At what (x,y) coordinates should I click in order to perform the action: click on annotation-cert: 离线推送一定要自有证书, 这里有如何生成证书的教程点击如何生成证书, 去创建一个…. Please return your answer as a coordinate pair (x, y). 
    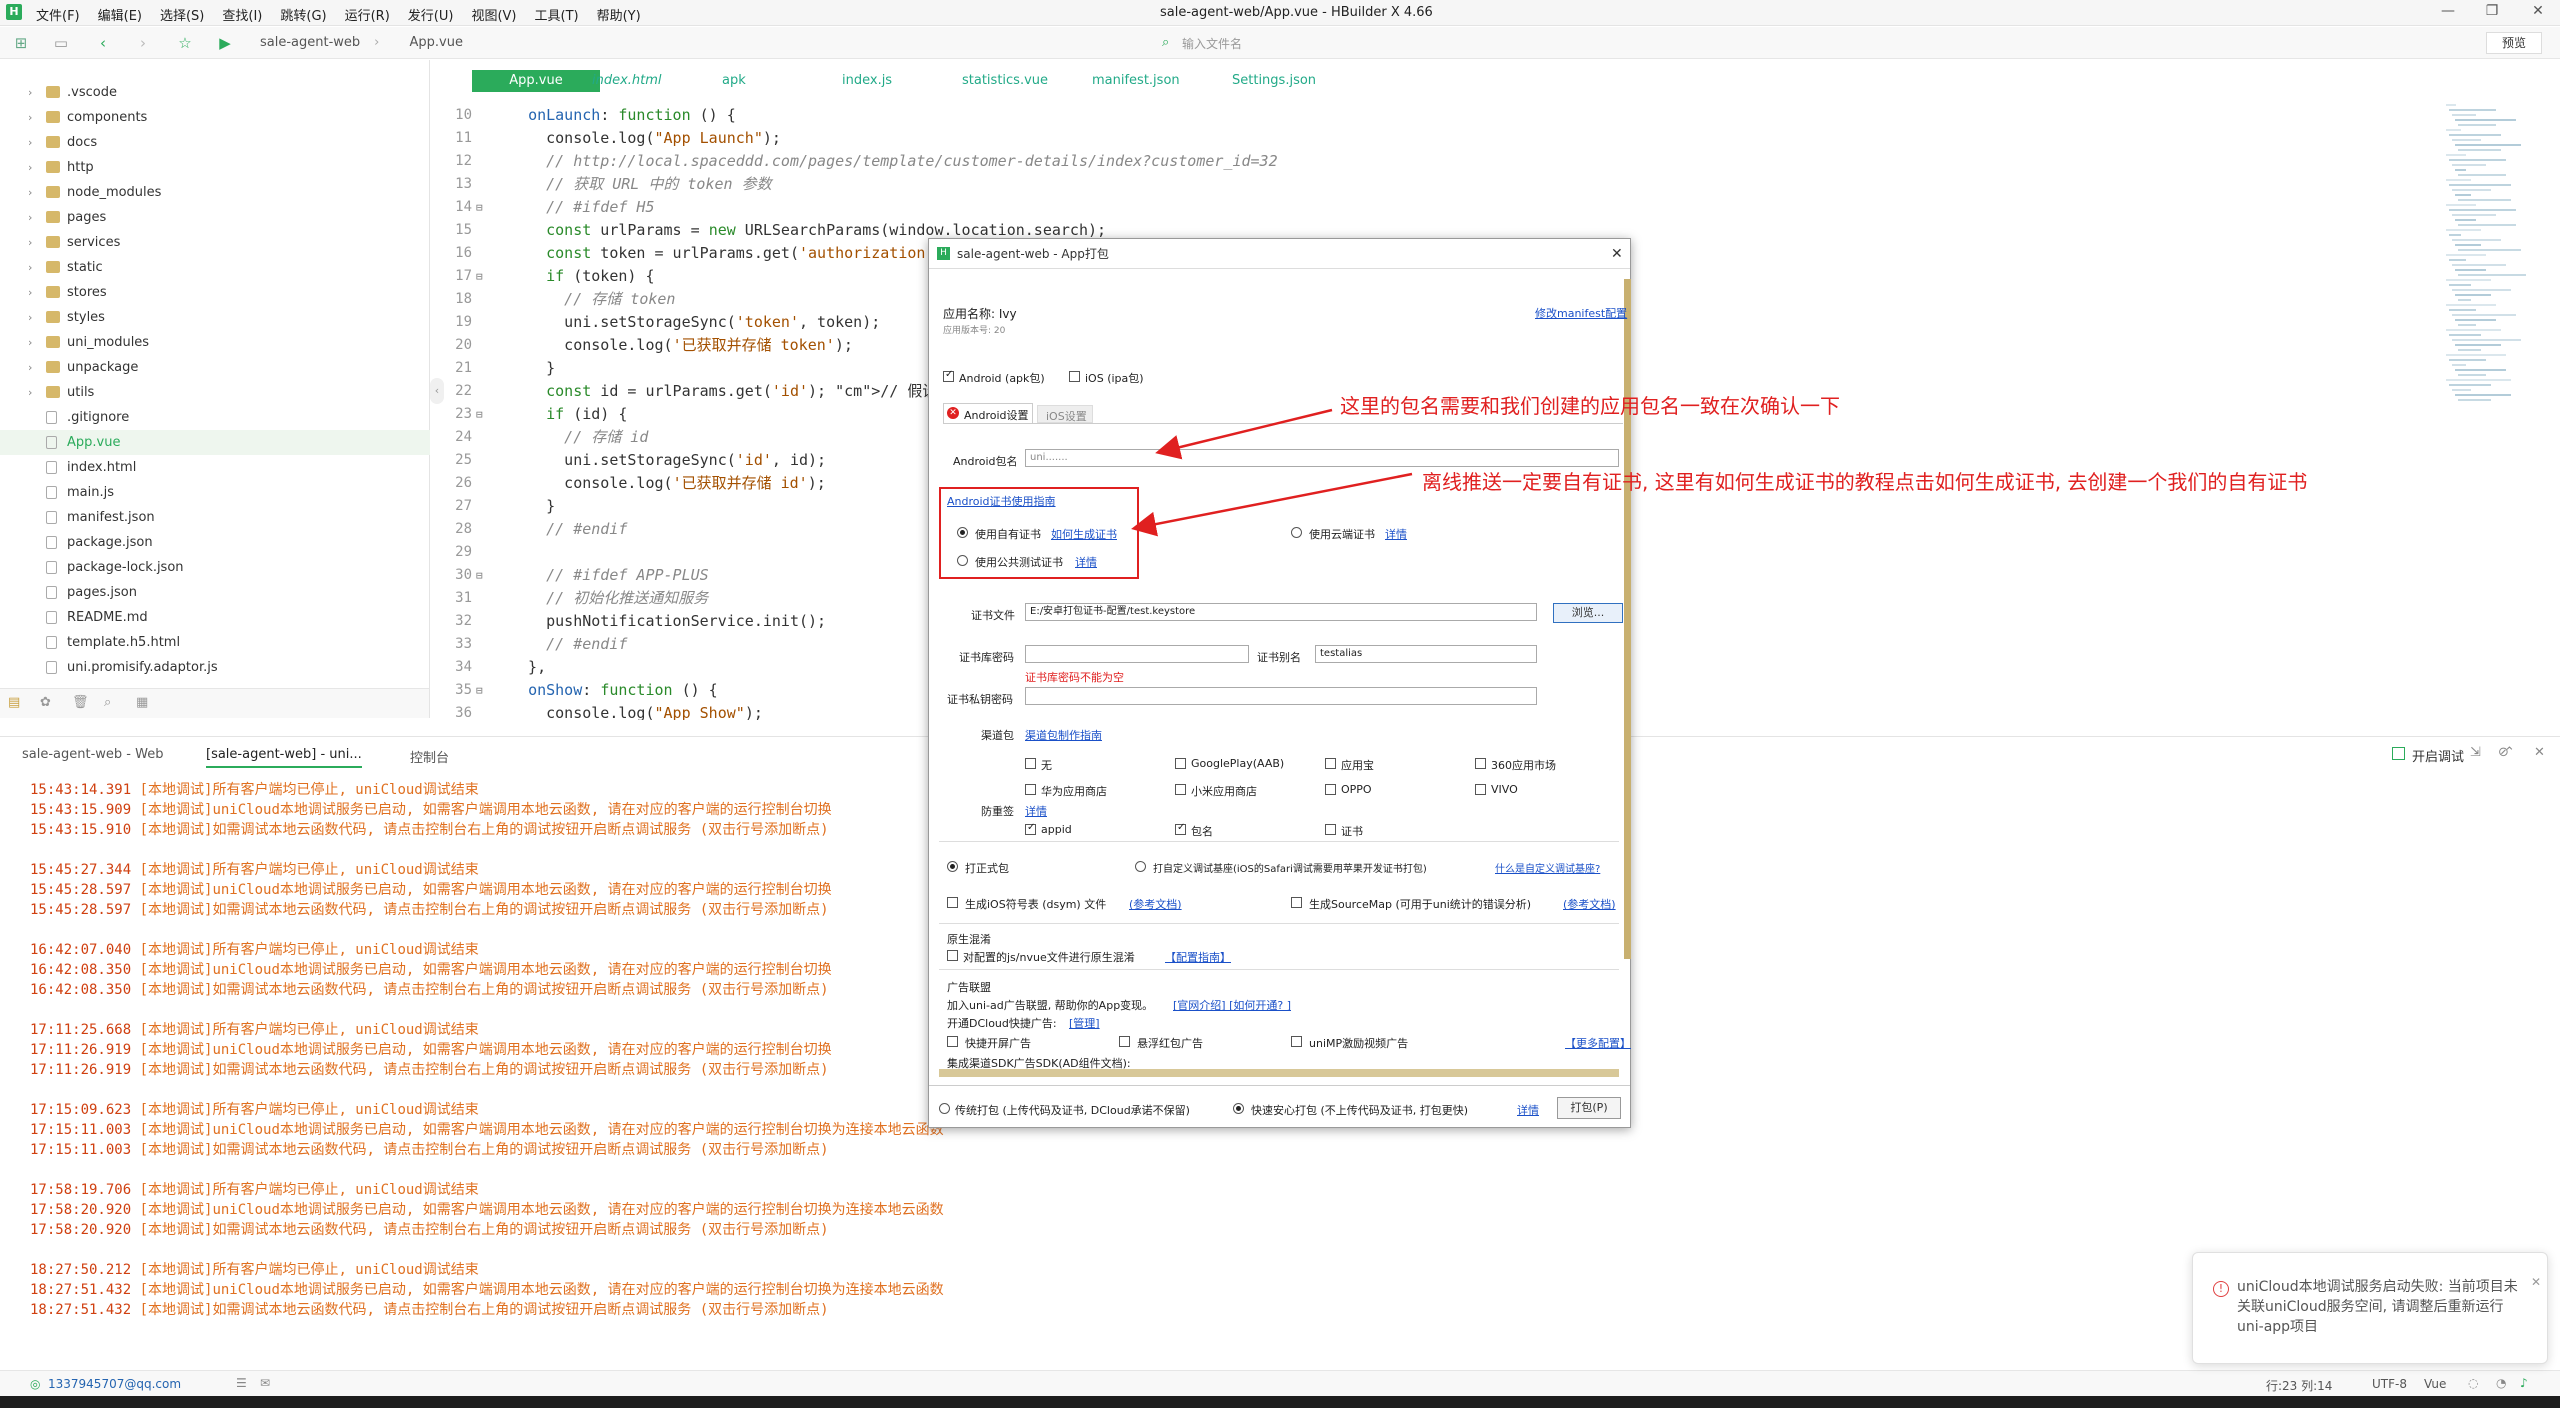
    Looking at the image, I should click on (1865, 482).